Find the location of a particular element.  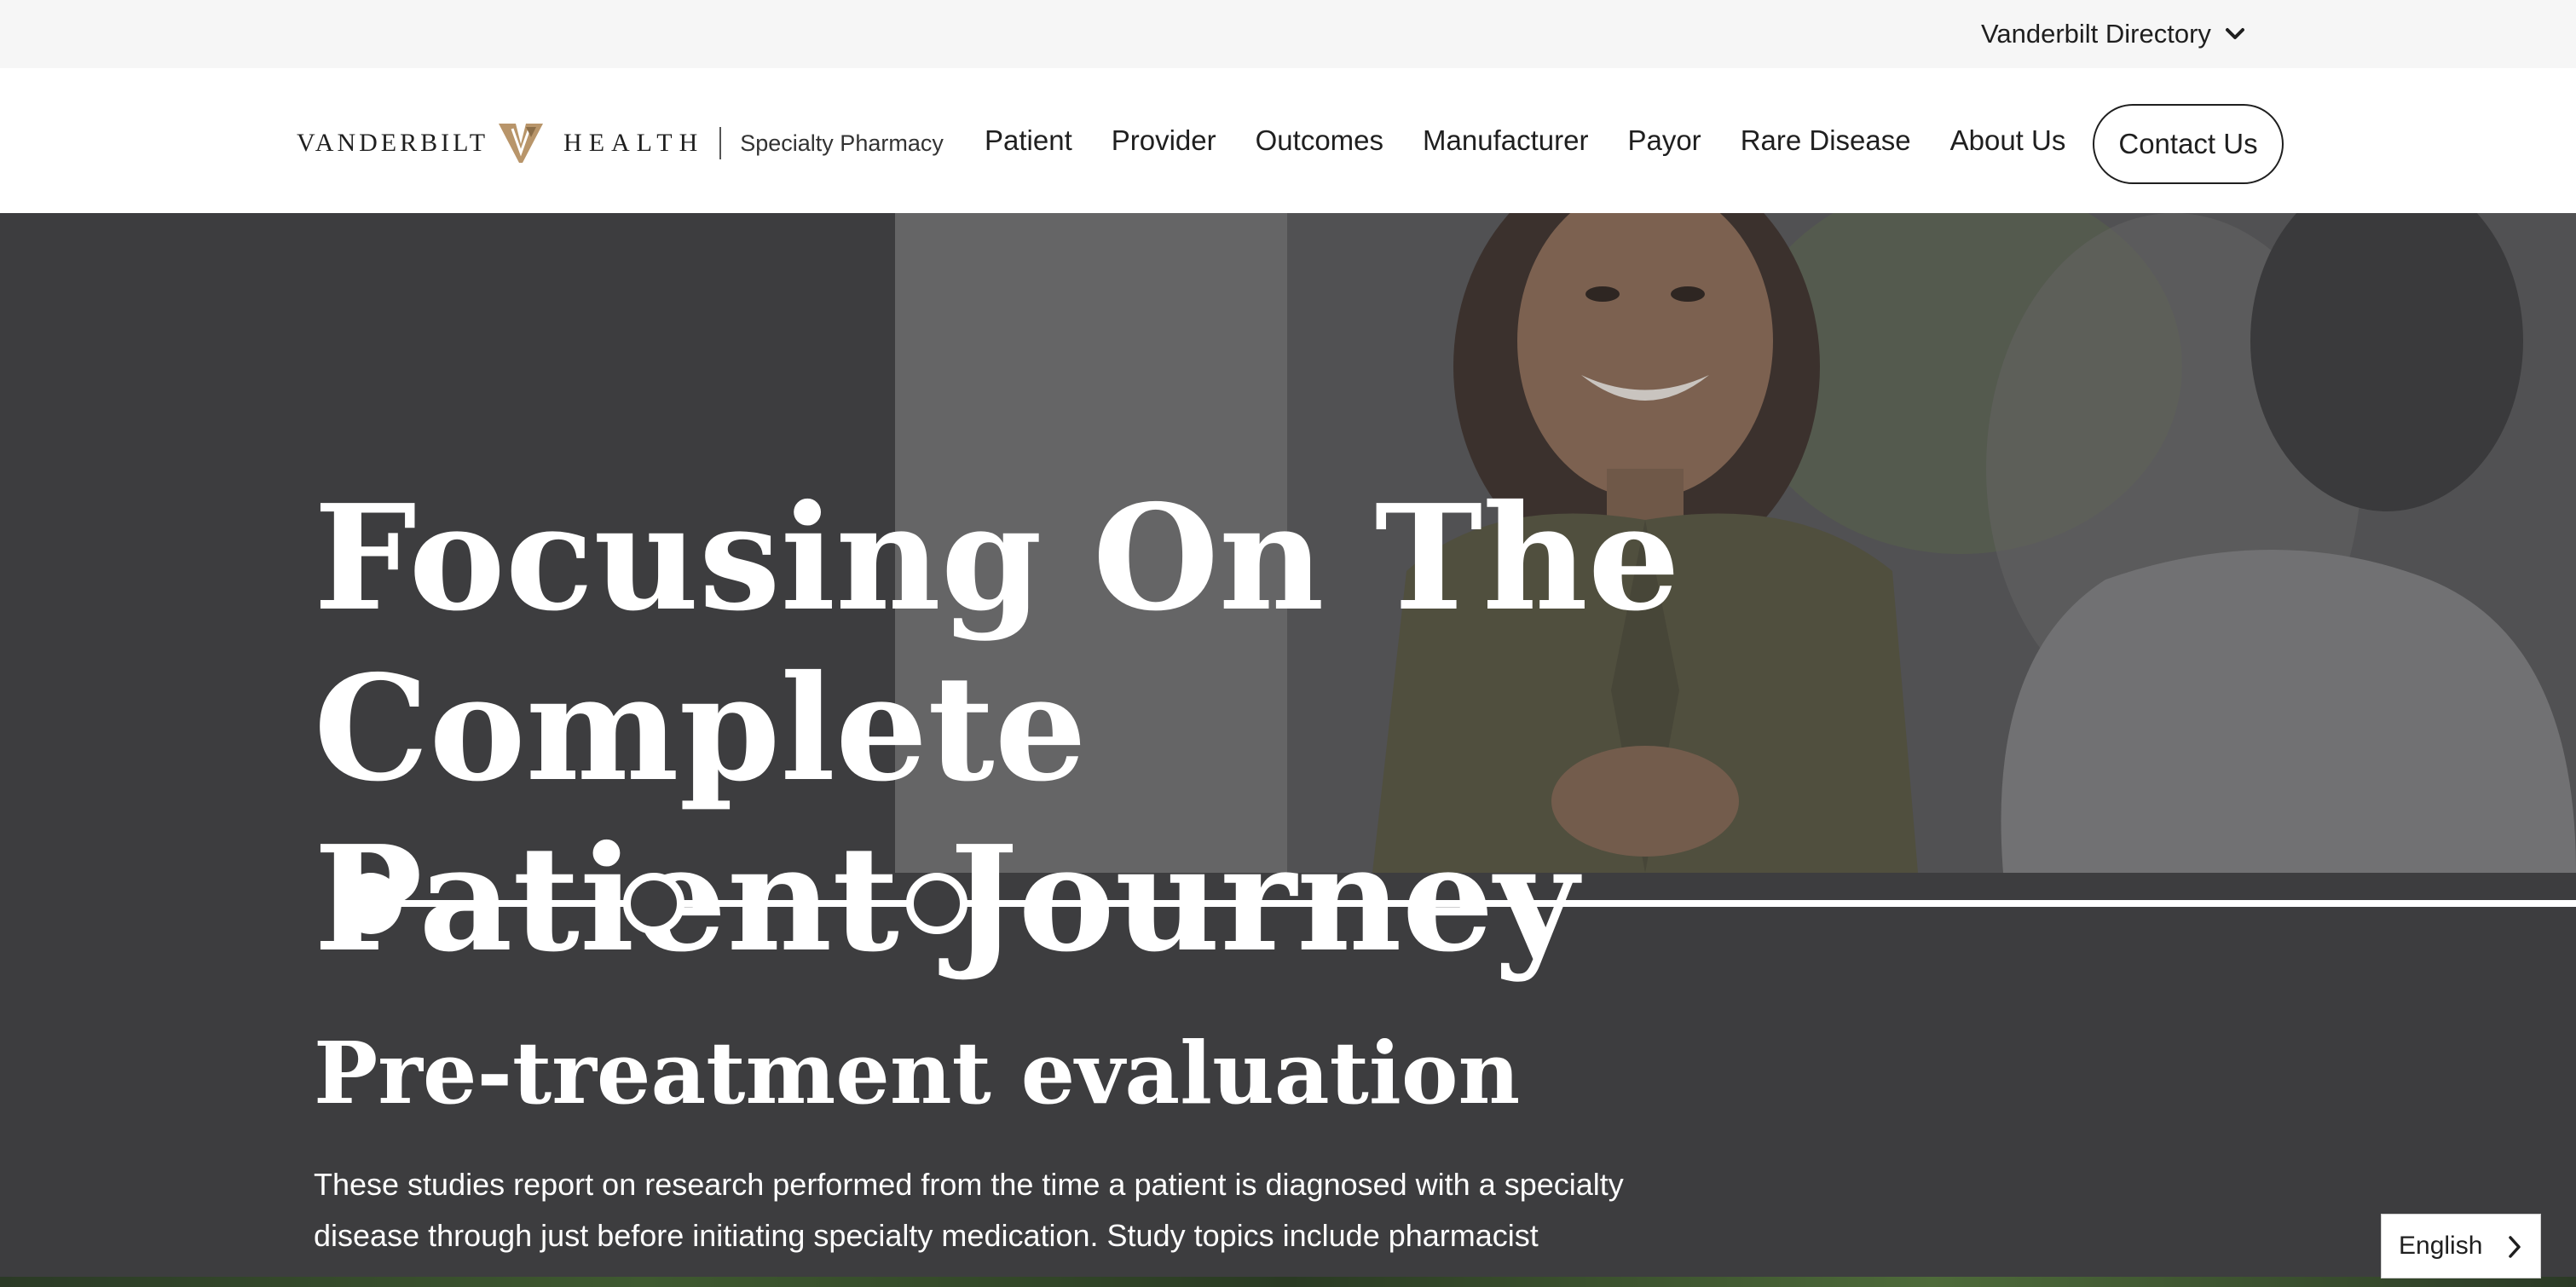

nav-item-patient: Patient is located at coordinates (1028, 140).